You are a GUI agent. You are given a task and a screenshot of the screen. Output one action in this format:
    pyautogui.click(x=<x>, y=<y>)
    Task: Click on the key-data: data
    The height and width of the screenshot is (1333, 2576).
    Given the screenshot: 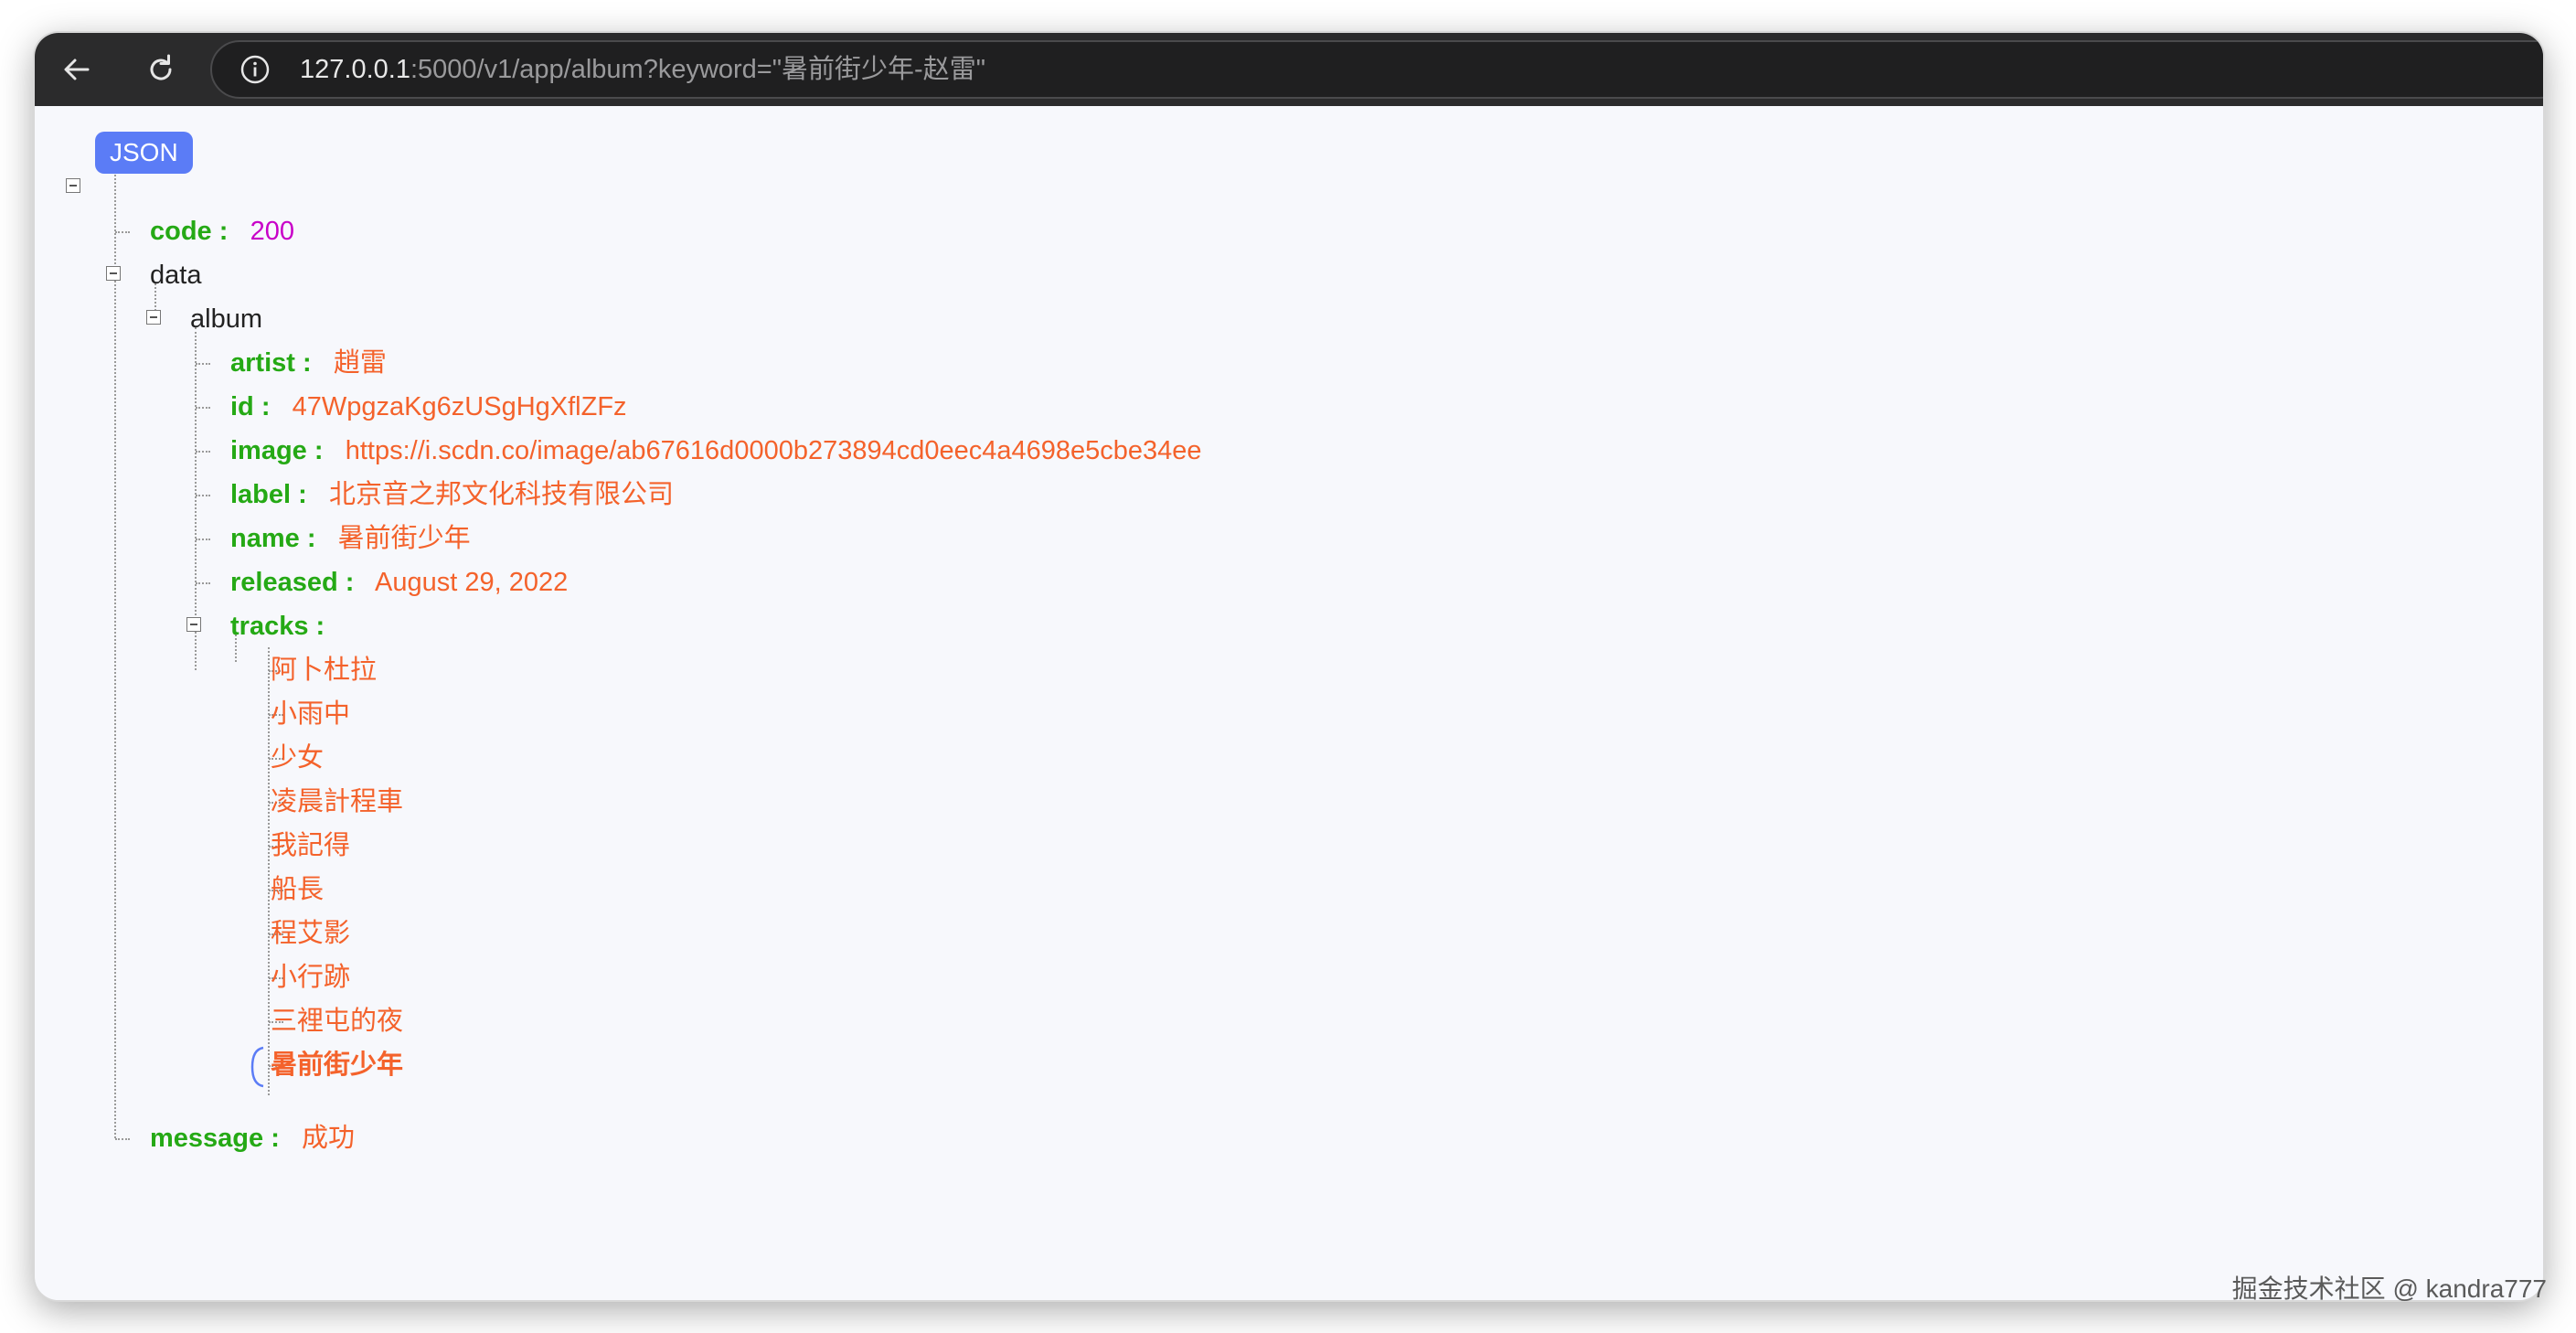 What is the action you would take?
    pyautogui.click(x=176, y=275)
    